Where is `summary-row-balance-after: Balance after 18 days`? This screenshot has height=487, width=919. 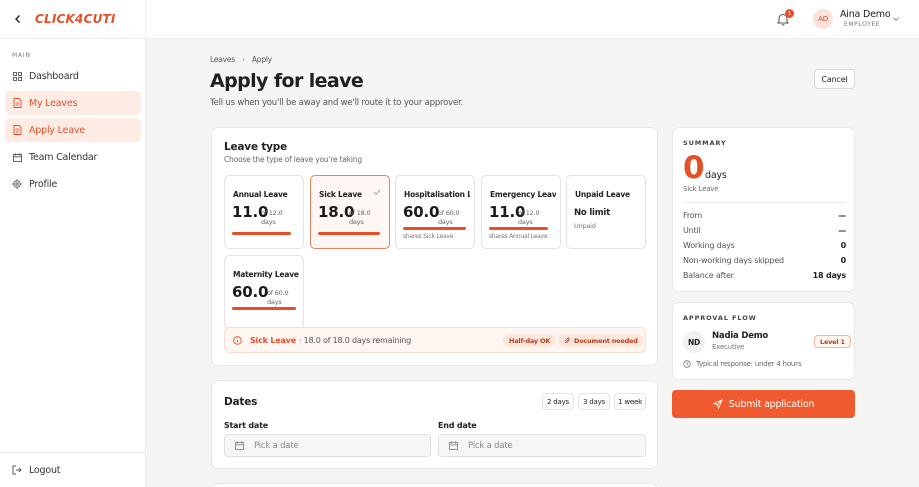
summary-row-balance-after: Balance after 18 days is located at coordinates (764, 275).